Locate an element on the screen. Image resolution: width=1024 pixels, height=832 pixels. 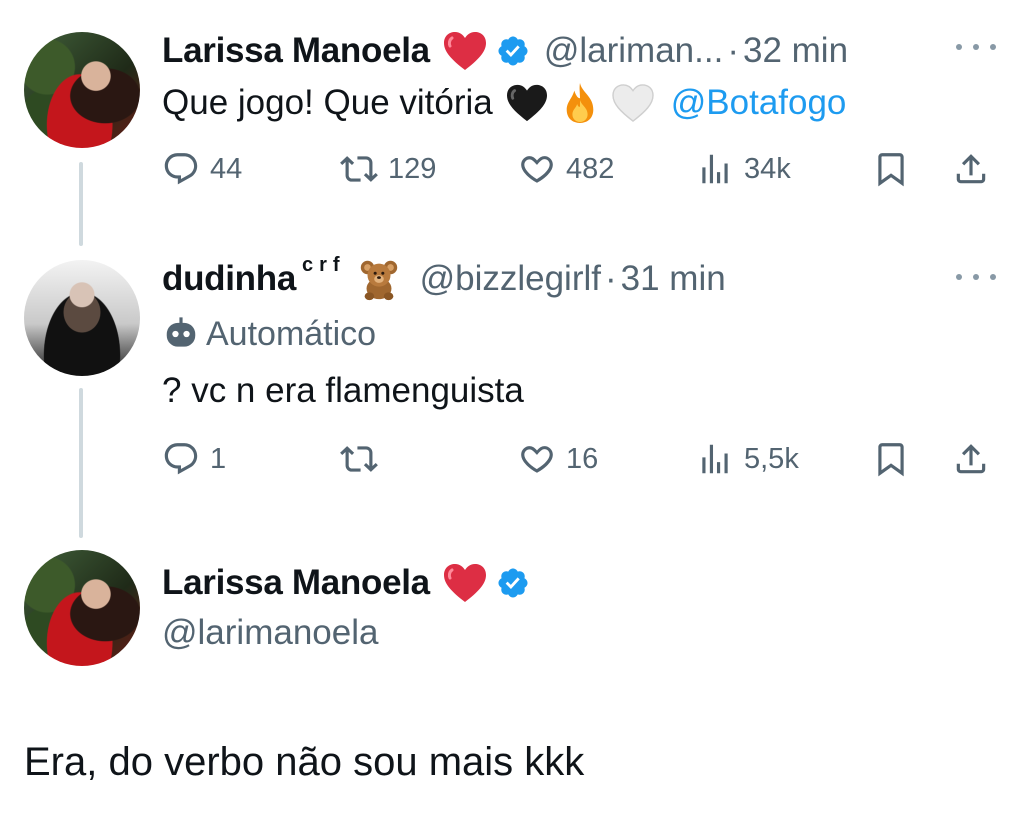
retweet-count: 129 is located at coordinates (412, 168).